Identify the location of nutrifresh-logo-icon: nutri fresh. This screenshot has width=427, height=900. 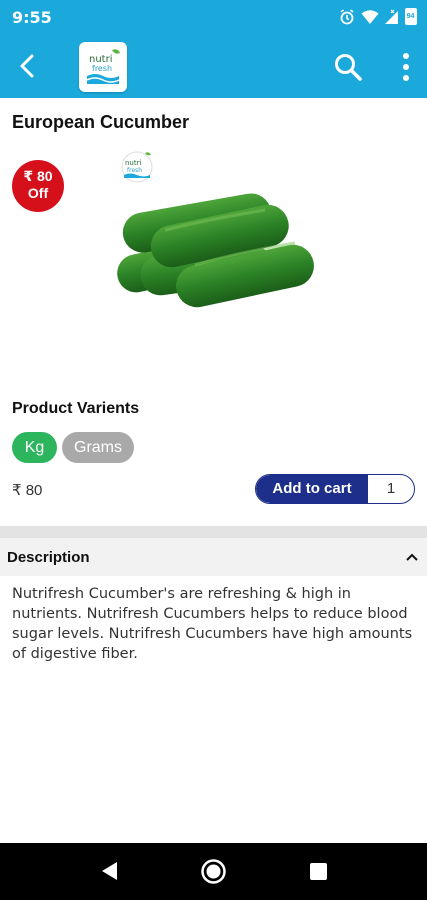
(103, 66).